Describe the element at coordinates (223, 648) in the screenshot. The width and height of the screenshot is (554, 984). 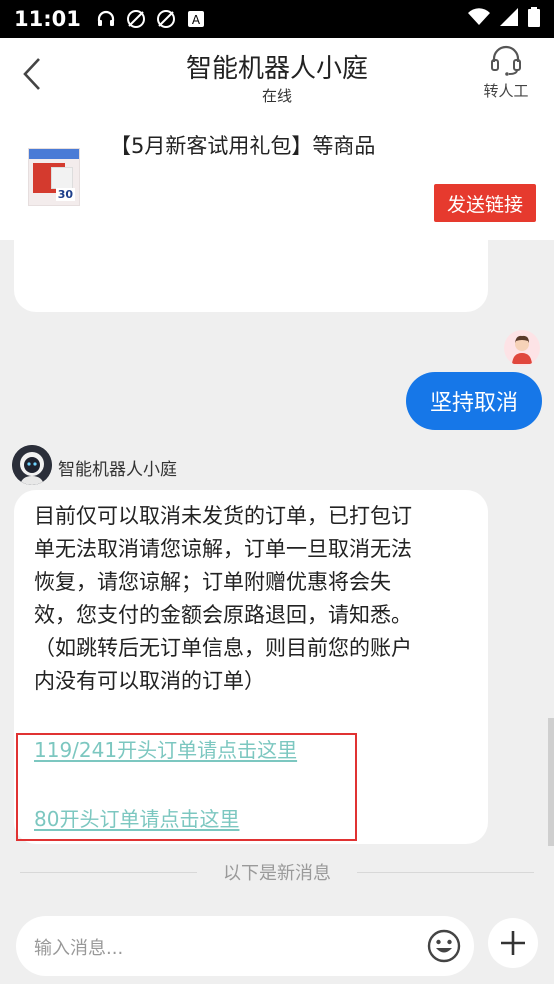
I see `bot-message-line: （如跳转后无订单信息，则目前您的账户` at that location.